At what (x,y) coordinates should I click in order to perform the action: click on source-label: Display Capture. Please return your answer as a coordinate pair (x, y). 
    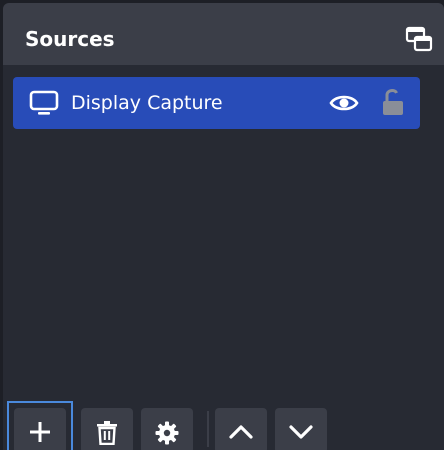
    Looking at the image, I should click on (147, 103).